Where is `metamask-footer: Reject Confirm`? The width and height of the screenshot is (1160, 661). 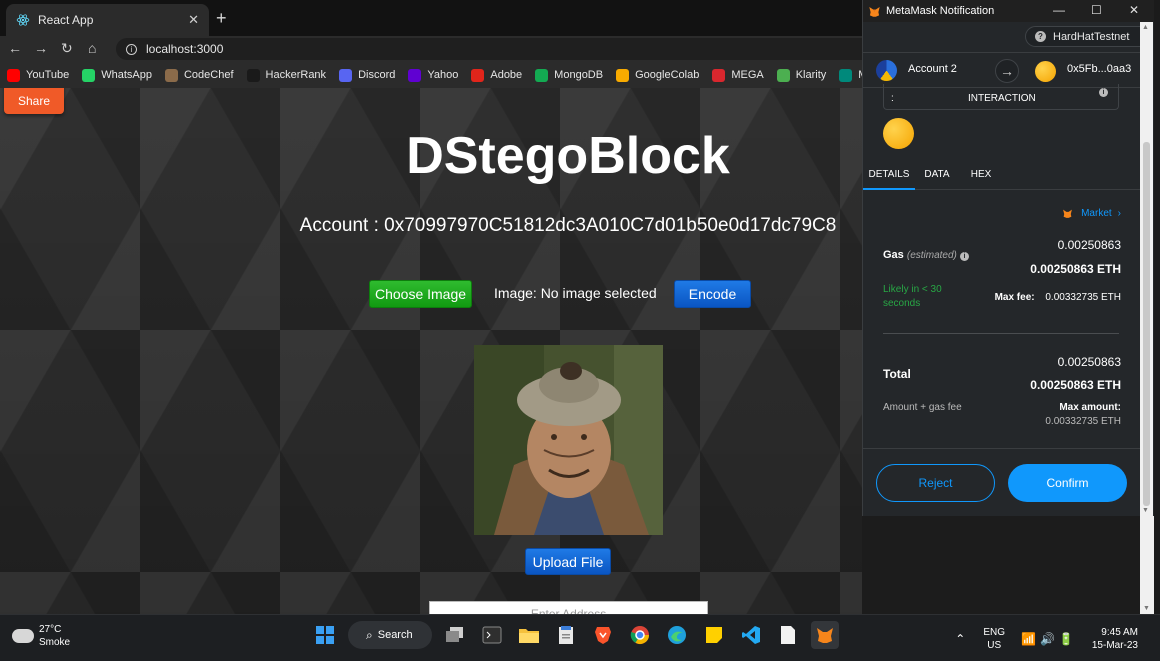
metamask-footer: Reject Confirm is located at coordinates (1003, 482).